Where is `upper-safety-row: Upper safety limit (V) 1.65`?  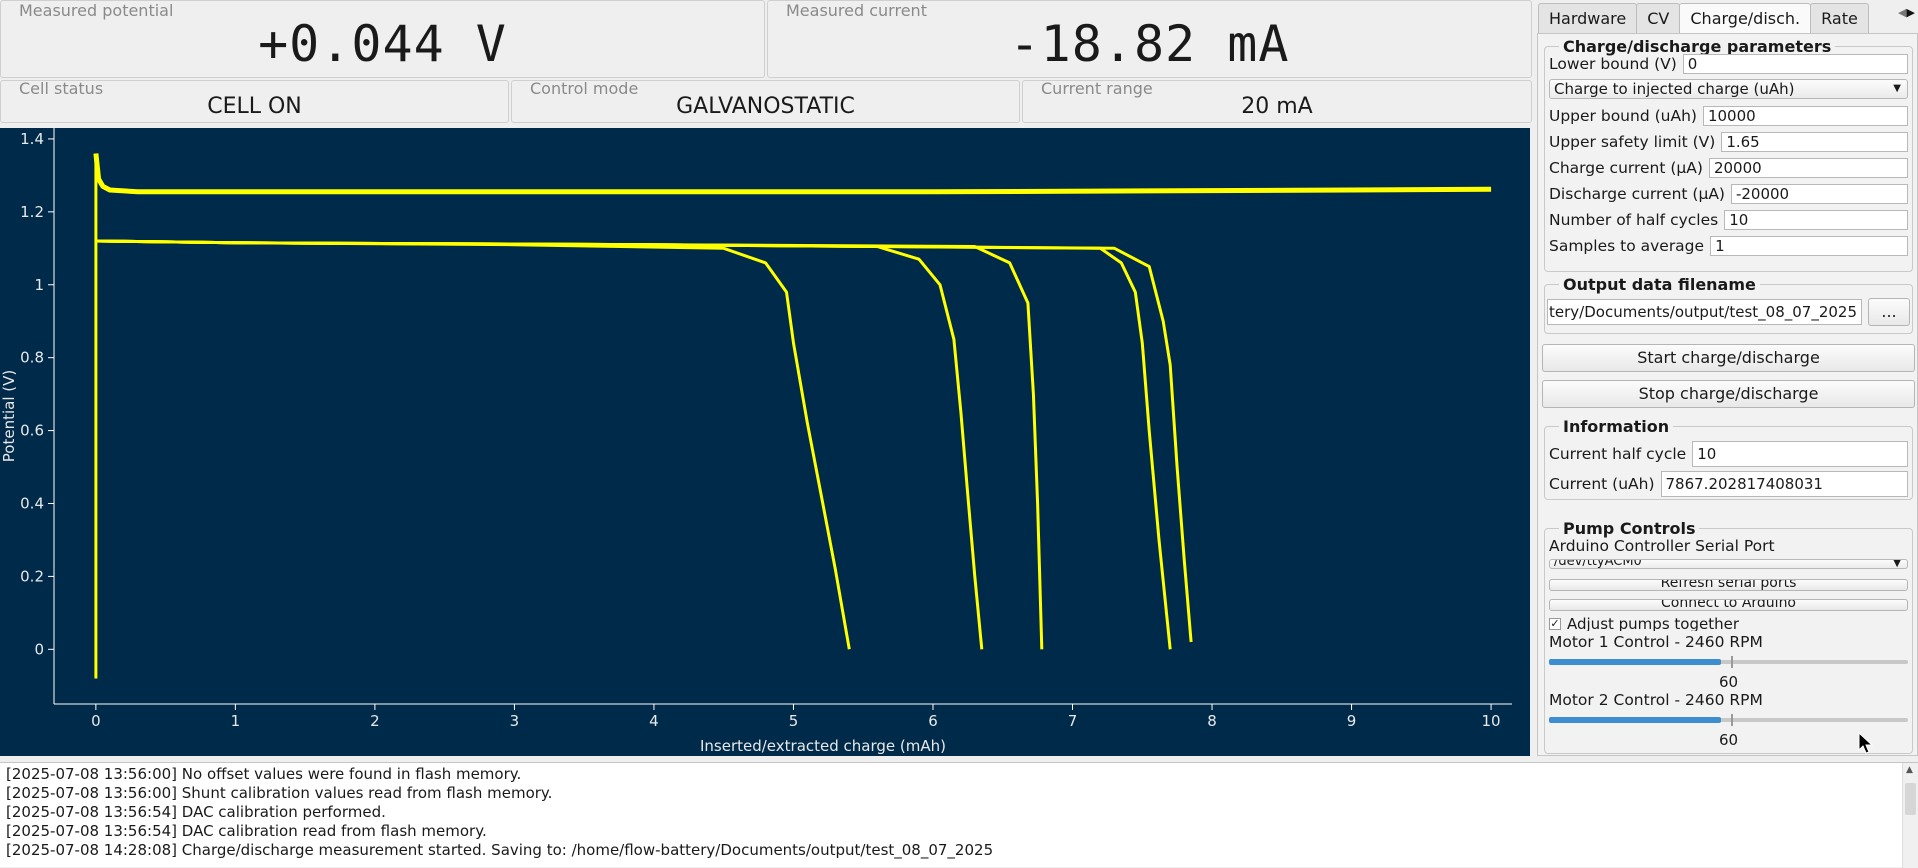
upper-safety-row: Upper safety limit (V) 1.65 is located at coordinates (1728, 142).